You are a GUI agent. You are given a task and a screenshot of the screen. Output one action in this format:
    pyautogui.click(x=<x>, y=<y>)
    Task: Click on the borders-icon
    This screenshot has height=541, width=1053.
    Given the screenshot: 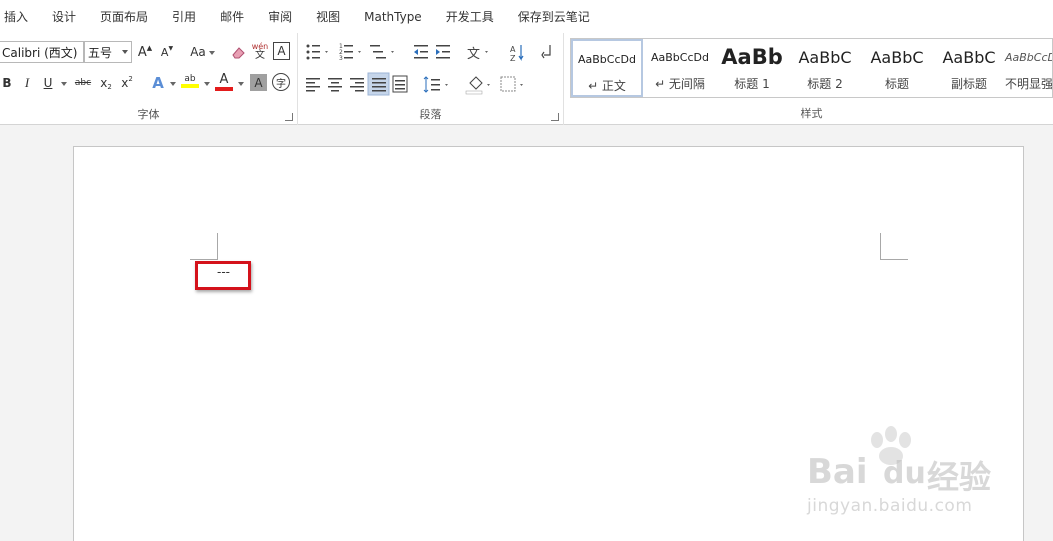 What is the action you would take?
    pyautogui.click(x=511, y=84)
    